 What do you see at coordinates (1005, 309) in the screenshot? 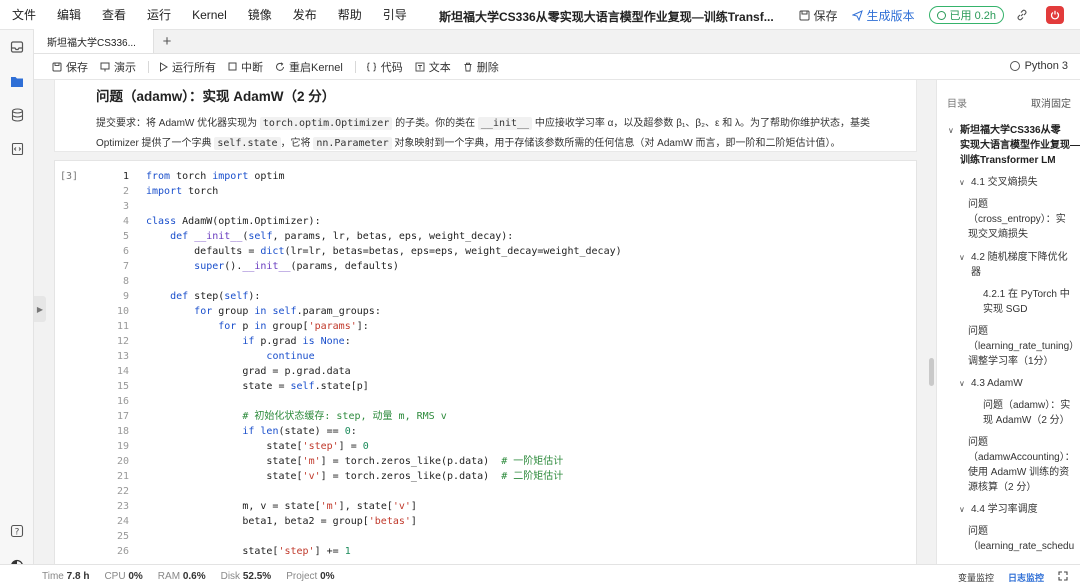
I see `outline-item: 实现 SGD` at bounding box center [1005, 309].